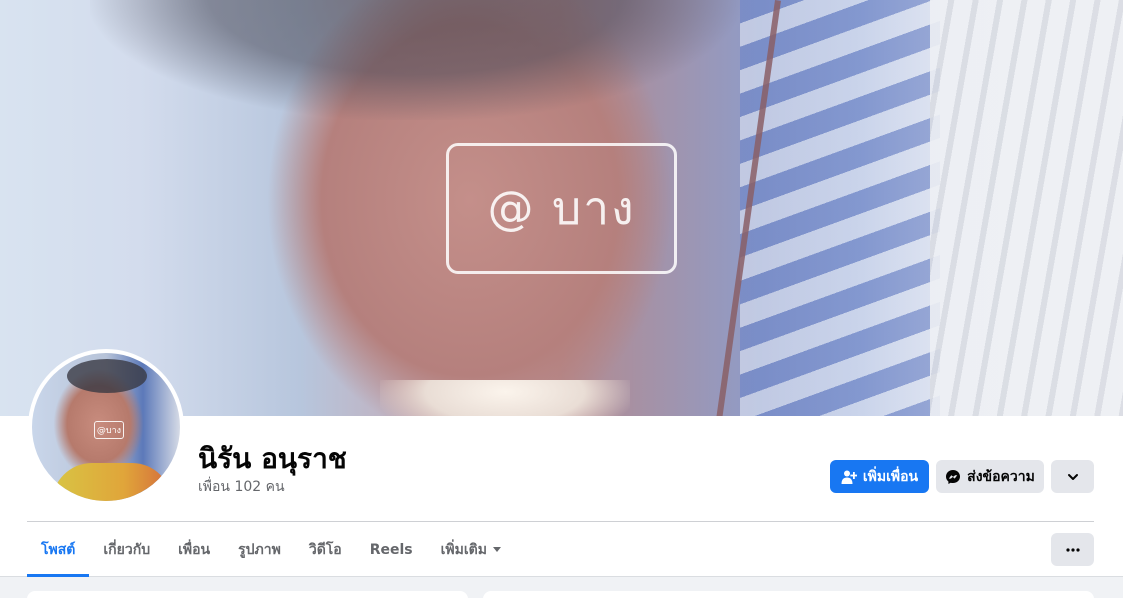  Describe the element at coordinates (1026, 208) in the screenshot. I see `cover-photo-roof` at that location.